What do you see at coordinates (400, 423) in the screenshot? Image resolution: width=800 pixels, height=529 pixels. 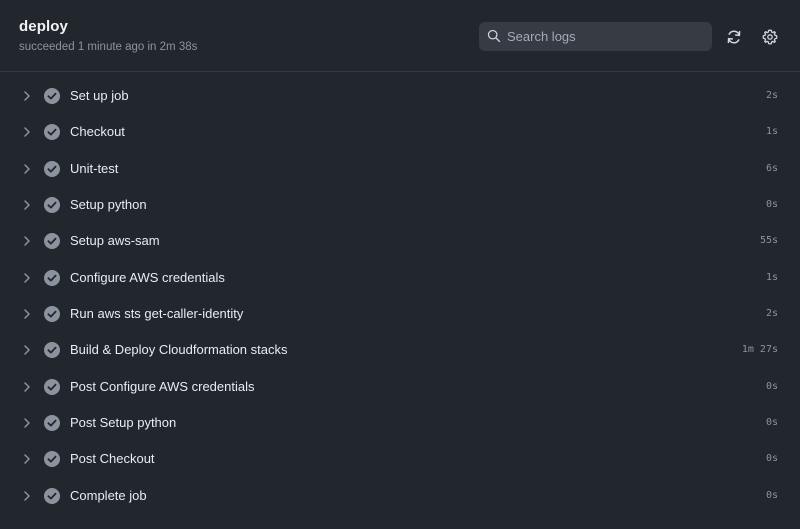 I see `step-row: Post Setup python 0s` at bounding box center [400, 423].